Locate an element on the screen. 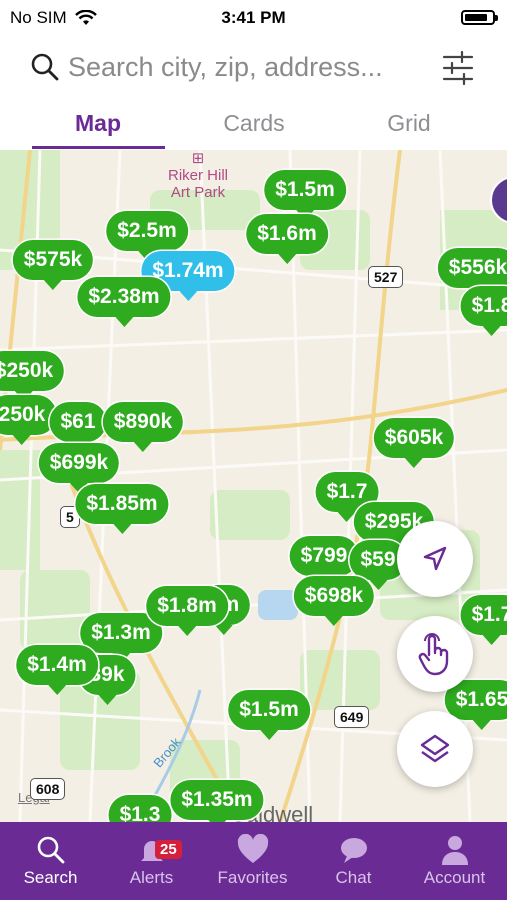 The image size is (507, 900). price-label: $1.85m is located at coordinates (122, 504).